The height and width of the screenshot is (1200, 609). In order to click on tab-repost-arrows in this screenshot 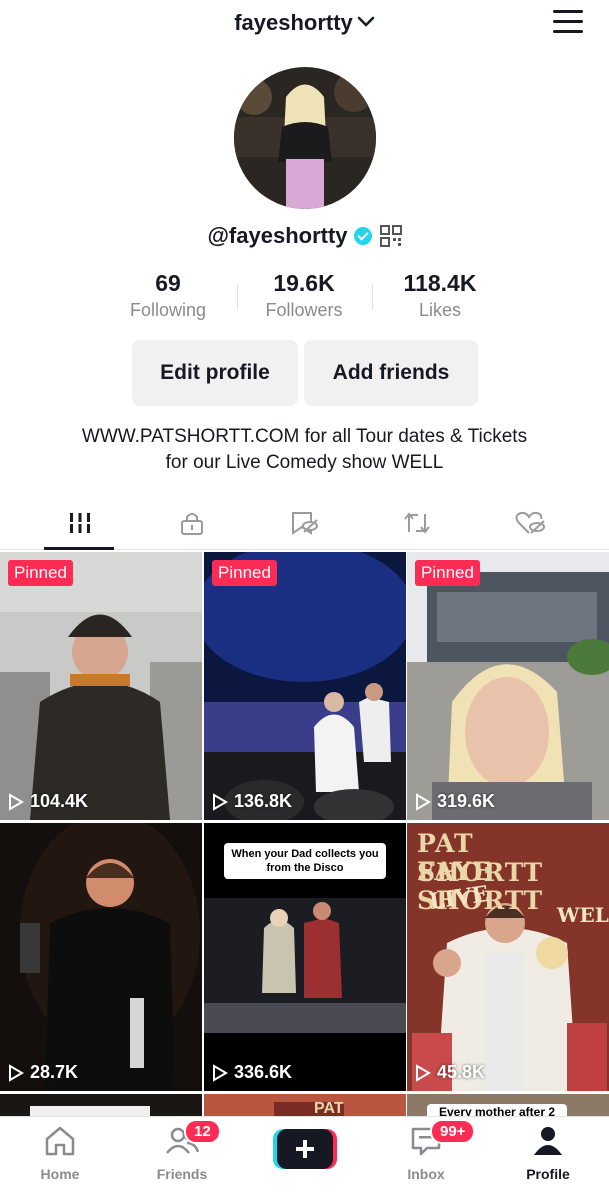, I will do `click(416, 523)`.